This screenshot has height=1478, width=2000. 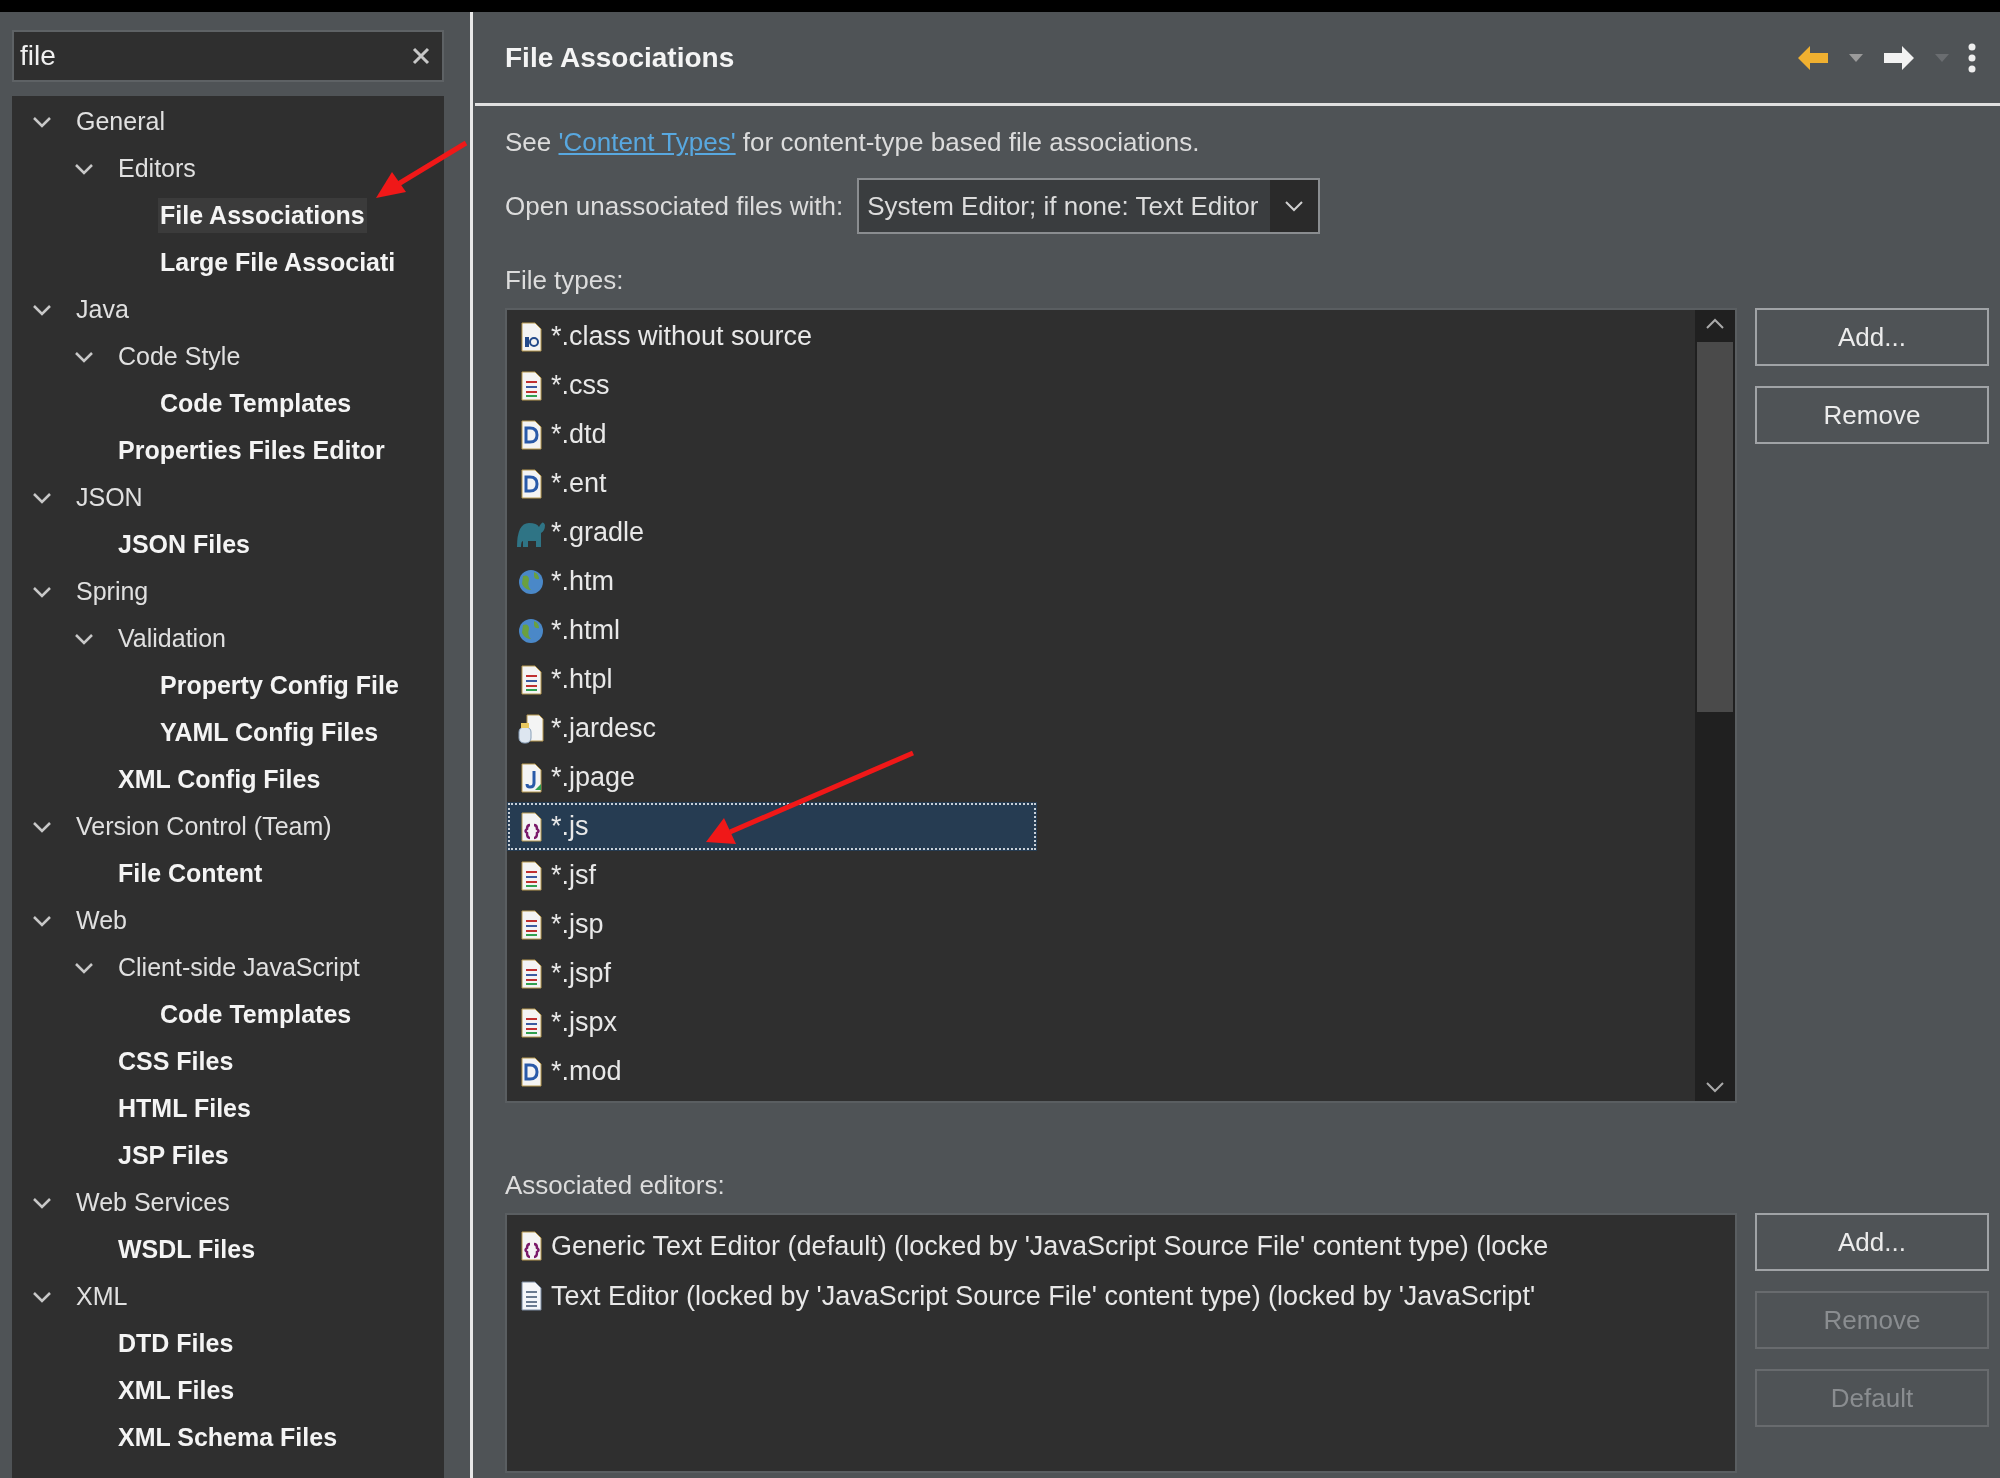 What do you see at coordinates (1032, 483) in the screenshot?
I see `file-type-item: *.ent` at bounding box center [1032, 483].